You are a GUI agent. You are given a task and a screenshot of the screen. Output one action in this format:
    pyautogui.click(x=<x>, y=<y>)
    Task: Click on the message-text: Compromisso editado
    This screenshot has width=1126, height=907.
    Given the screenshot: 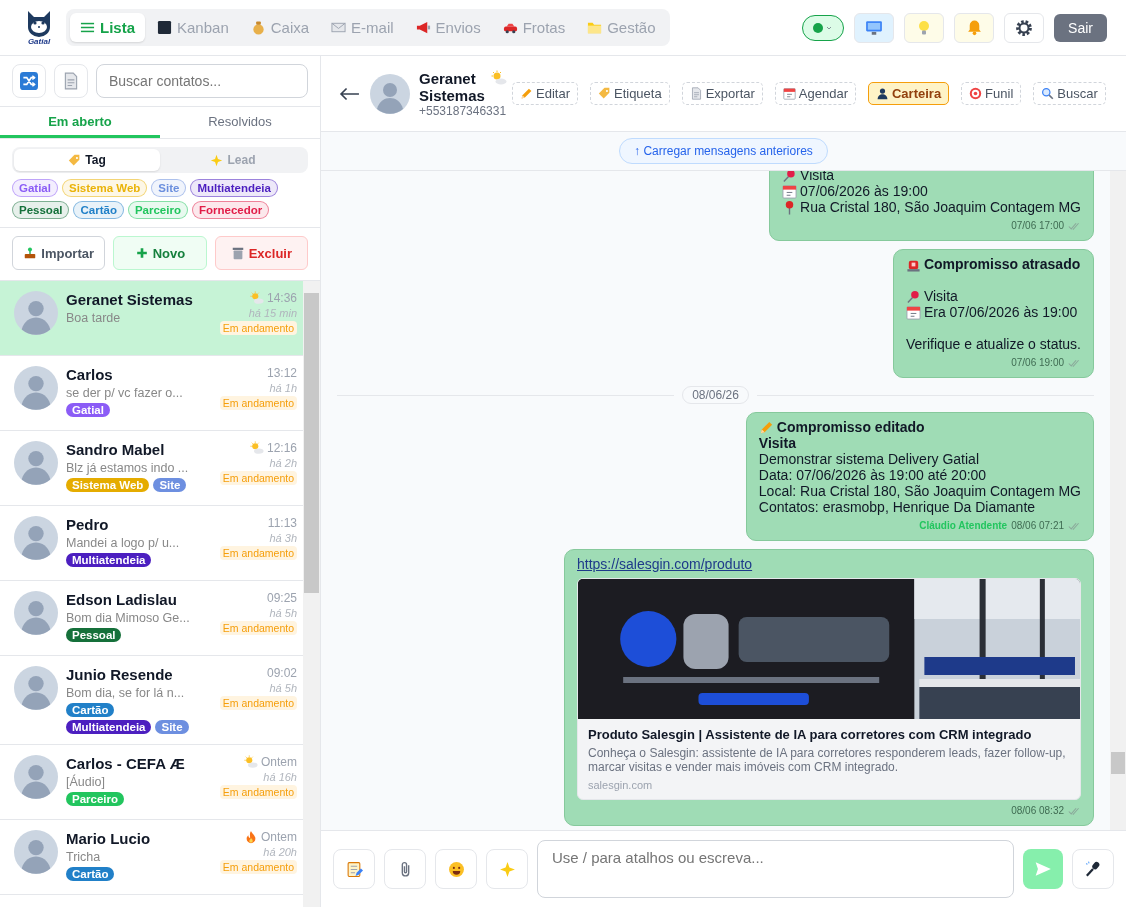 What is the action you would take?
    pyautogui.click(x=850, y=427)
    